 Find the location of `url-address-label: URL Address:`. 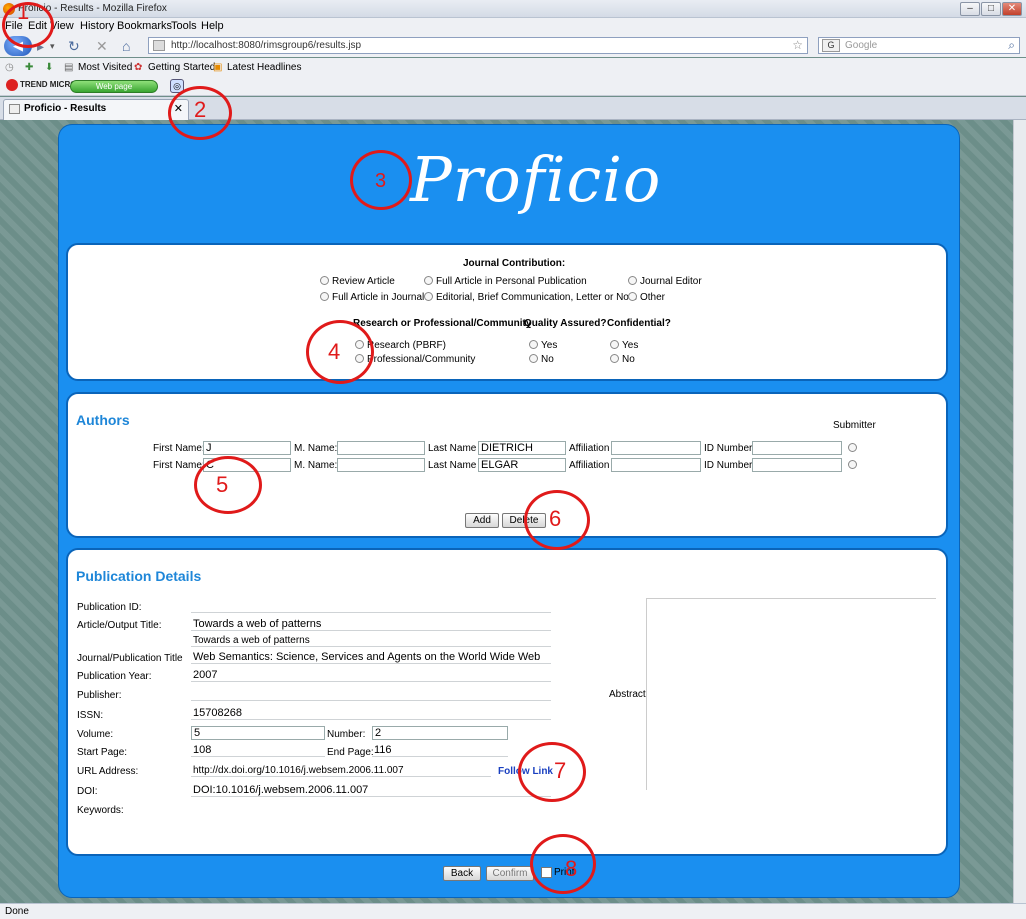

url-address-label: URL Address: is located at coordinates (108, 771).